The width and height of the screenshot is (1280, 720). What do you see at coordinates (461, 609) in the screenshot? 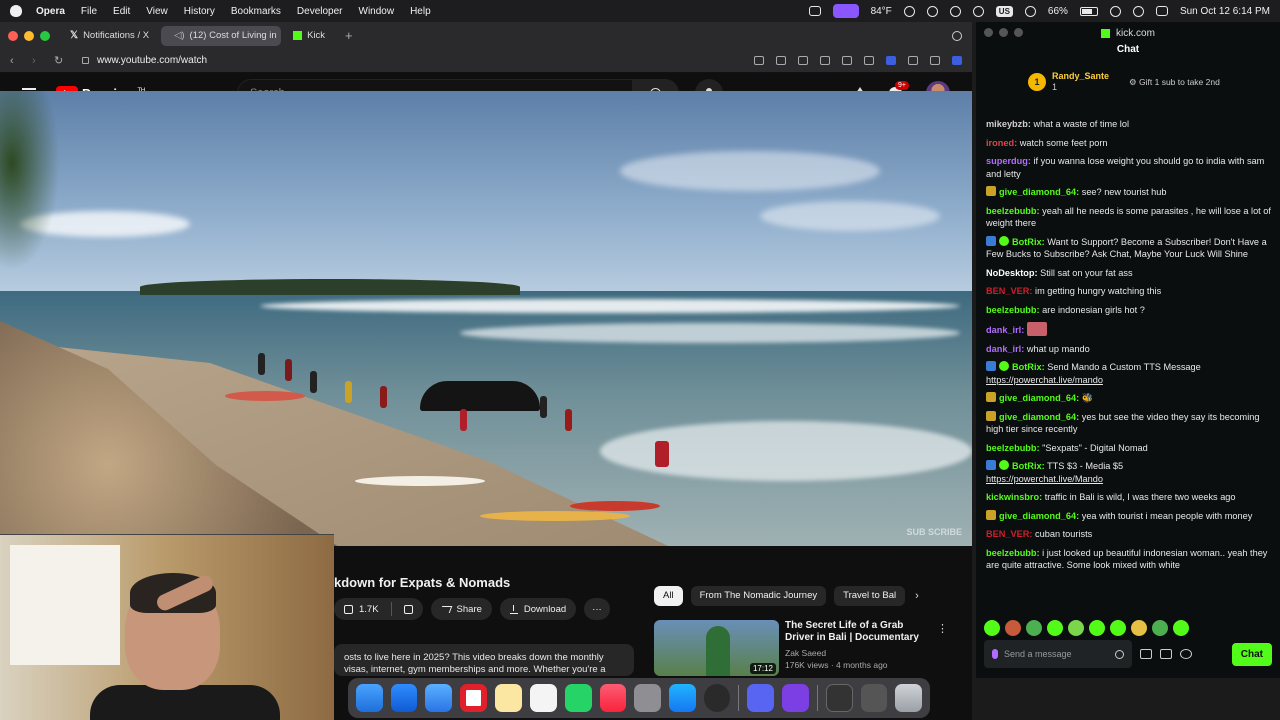
I see `share-button: Share` at bounding box center [461, 609].